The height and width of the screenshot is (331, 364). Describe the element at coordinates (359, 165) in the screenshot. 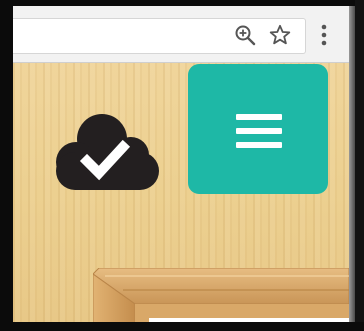

I see `screen-bezel-right` at that location.